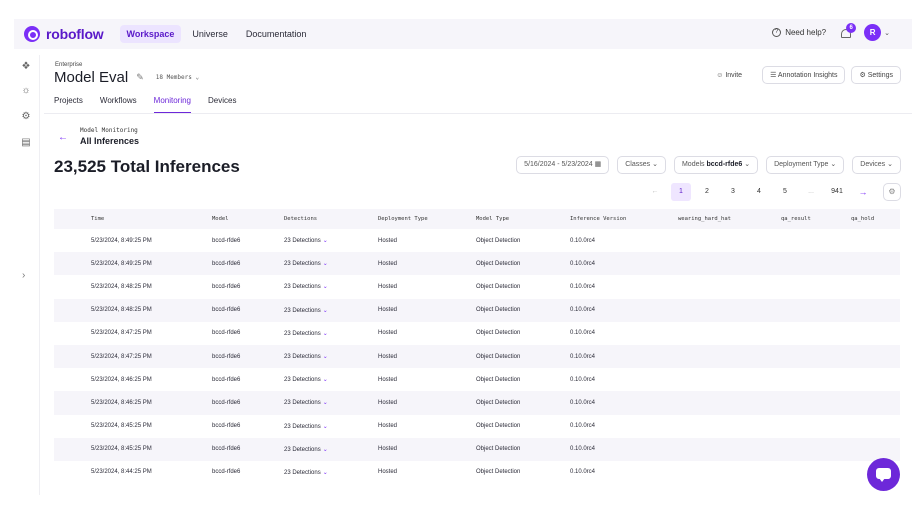 The height and width of the screenshot is (520, 918). I want to click on deployment-type-filter: Deployment Type ⌄, so click(805, 165).